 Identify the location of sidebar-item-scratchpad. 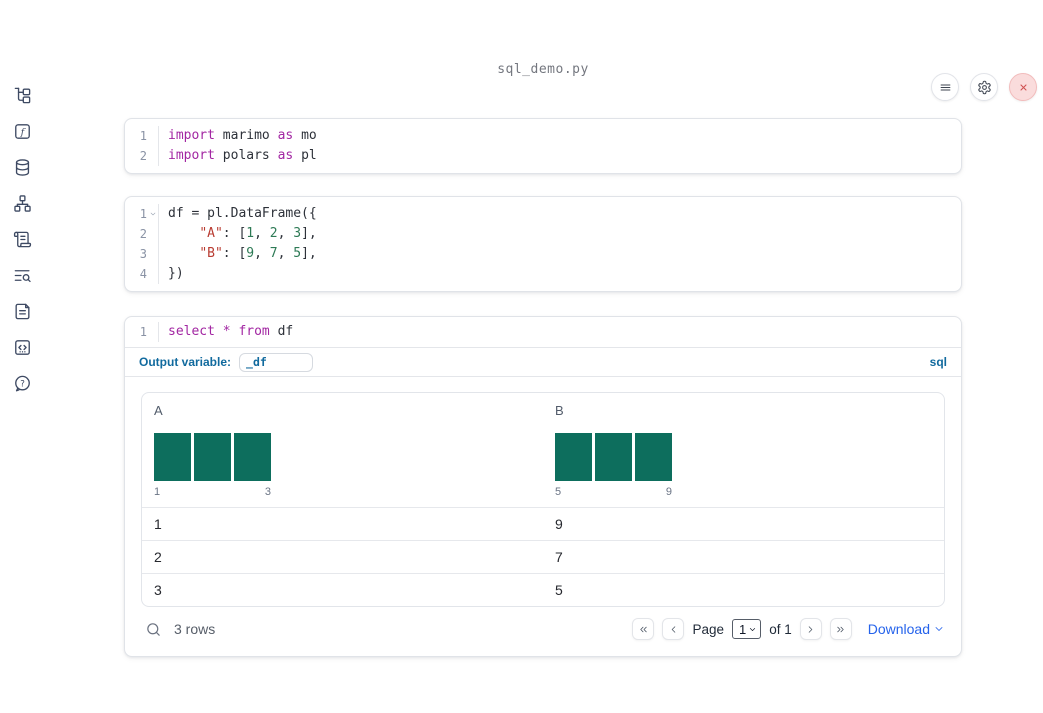
(22, 347).